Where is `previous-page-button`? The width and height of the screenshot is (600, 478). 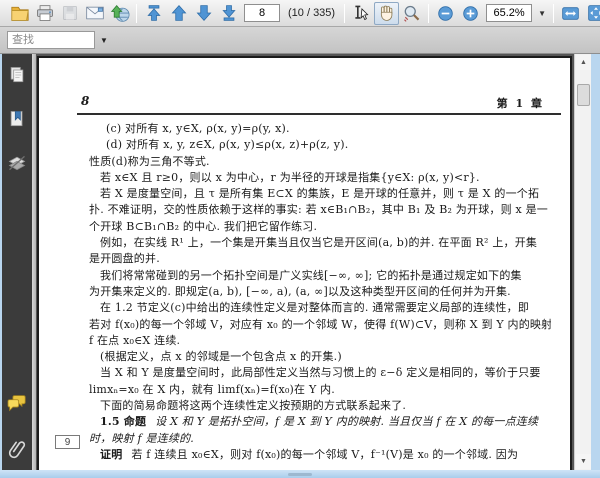
previous-page-button is located at coordinates (178, 13).